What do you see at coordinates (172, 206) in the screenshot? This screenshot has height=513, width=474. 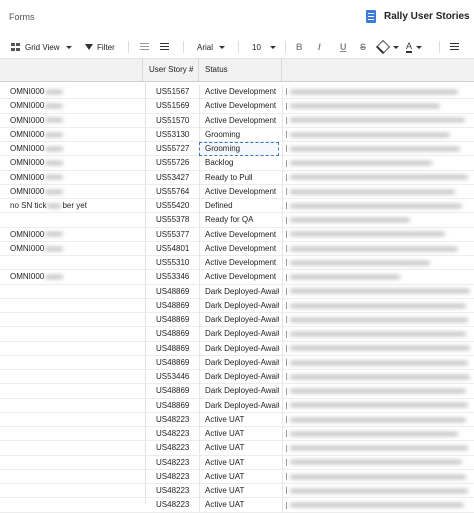 I see `user-story-cell: US55420` at bounding box center [172, 206].